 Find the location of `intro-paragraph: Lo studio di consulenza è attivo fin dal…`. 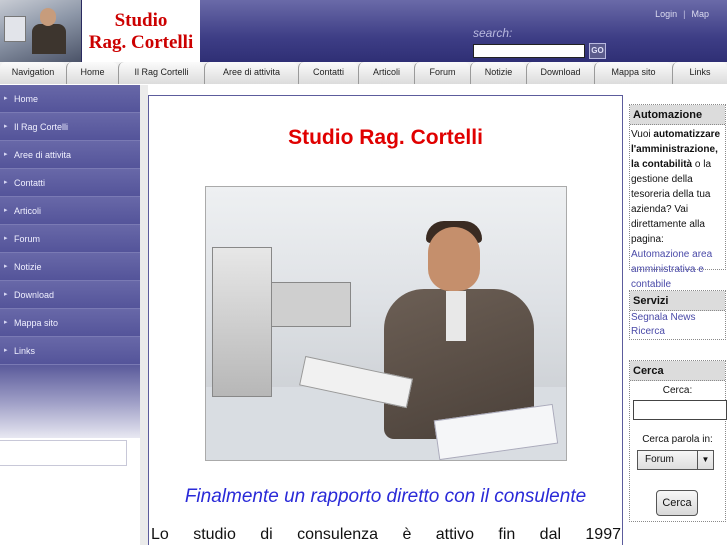

intro-paragraph: Lo studio di consulenza è attivo fin dal… is located at coordinates (386, 534).